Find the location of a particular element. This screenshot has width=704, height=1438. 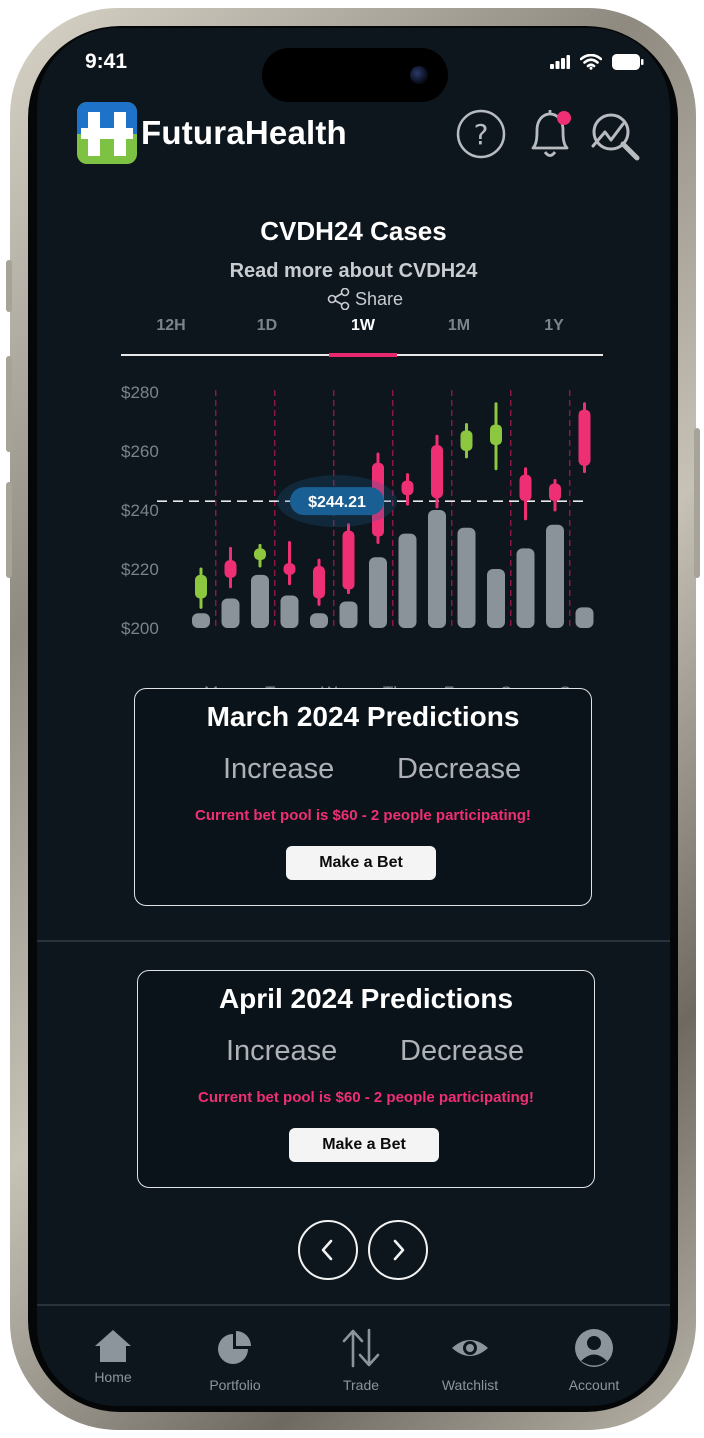

home-icon is located at coordinates (113, 1346).